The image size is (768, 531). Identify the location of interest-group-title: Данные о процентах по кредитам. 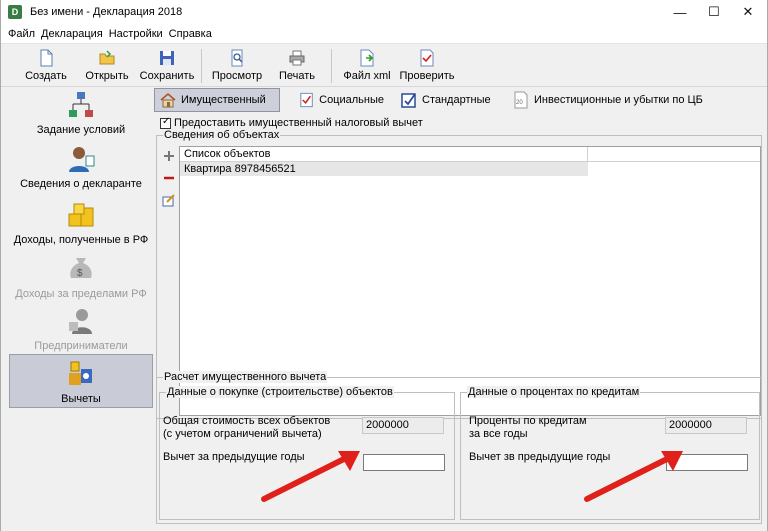
(554, 392).